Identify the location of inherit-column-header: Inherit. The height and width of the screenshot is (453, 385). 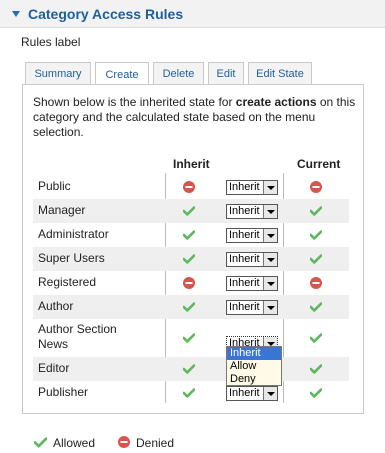
(191, 164).